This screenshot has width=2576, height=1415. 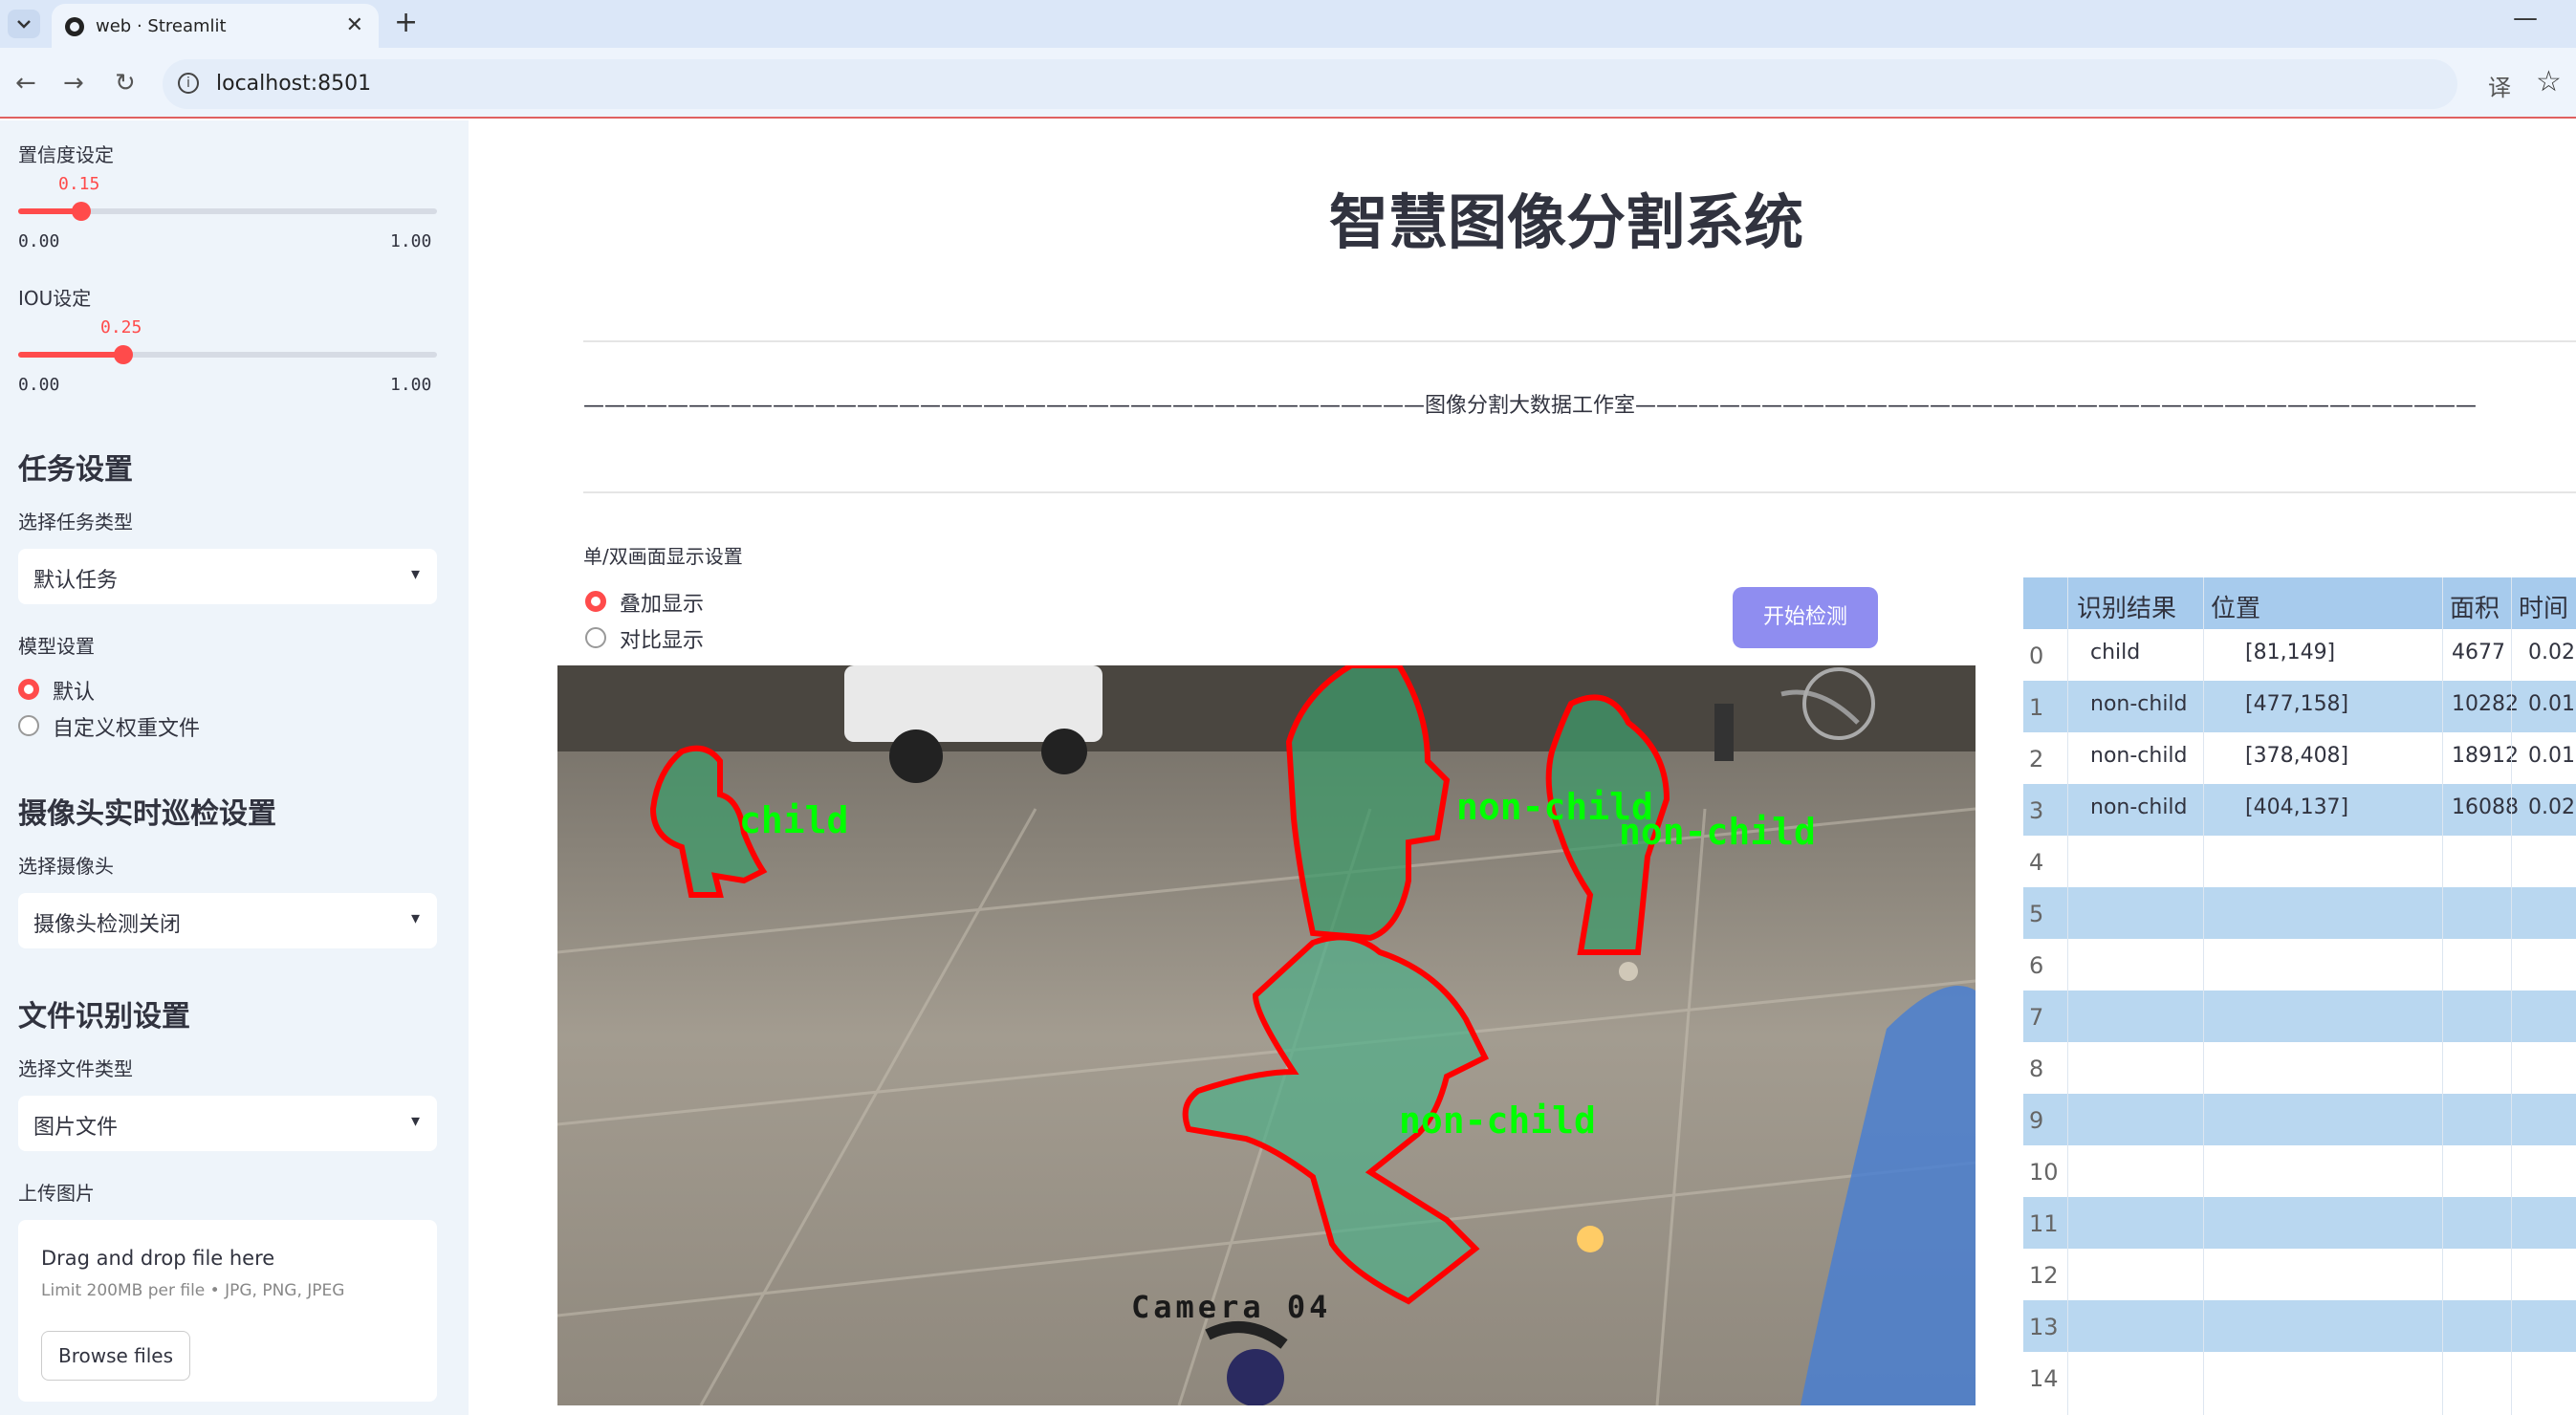 I want to click on model-radio-label: 默认, so click(x=74, y=693).